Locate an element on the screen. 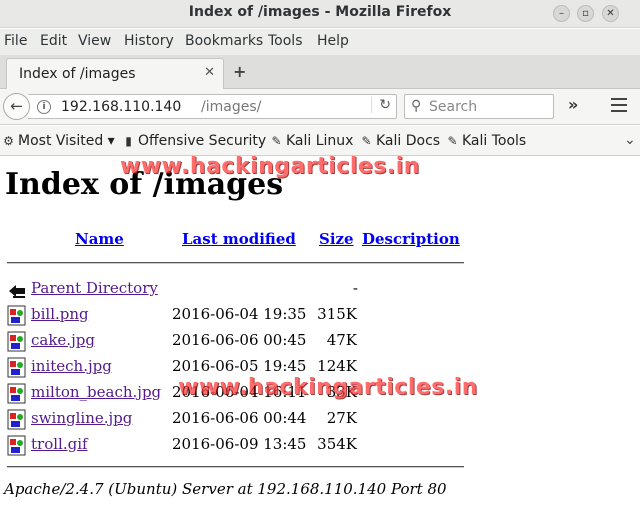 The height and width of the screenshot is (532, 640). column-name: Name is located at coordinates (99, 239).